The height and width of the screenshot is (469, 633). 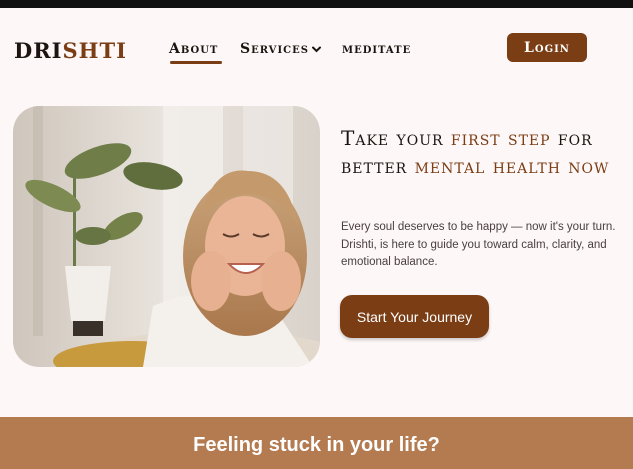 What do you see at coordinates (396, 138) in the screenshot?
I see `hero-title-part1: Take your` at bounding box center [396, 138].